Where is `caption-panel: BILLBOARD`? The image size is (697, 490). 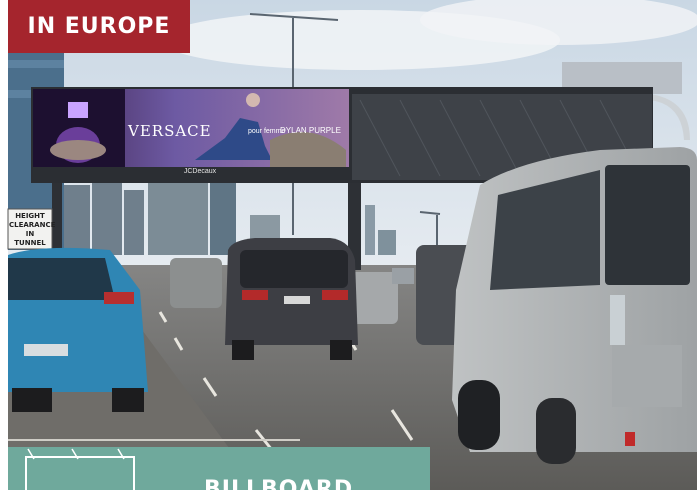 caption-panel: BILLBOARD is located at coordinates (219, 468).